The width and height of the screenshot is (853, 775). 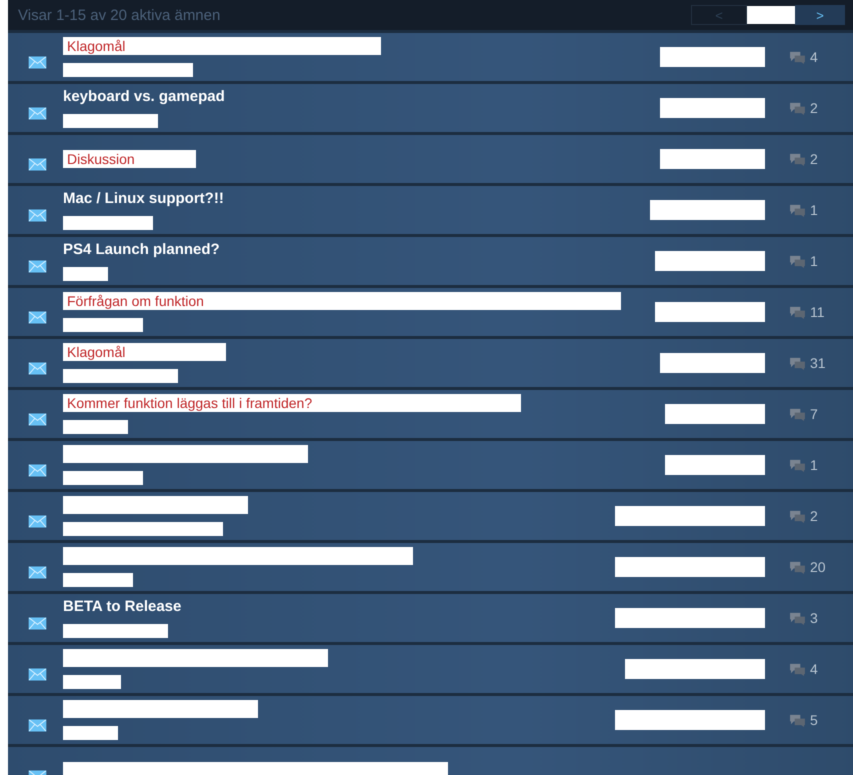 I want to click on topic-title: PS4 Launch planned?, so click(x=141, y=250).